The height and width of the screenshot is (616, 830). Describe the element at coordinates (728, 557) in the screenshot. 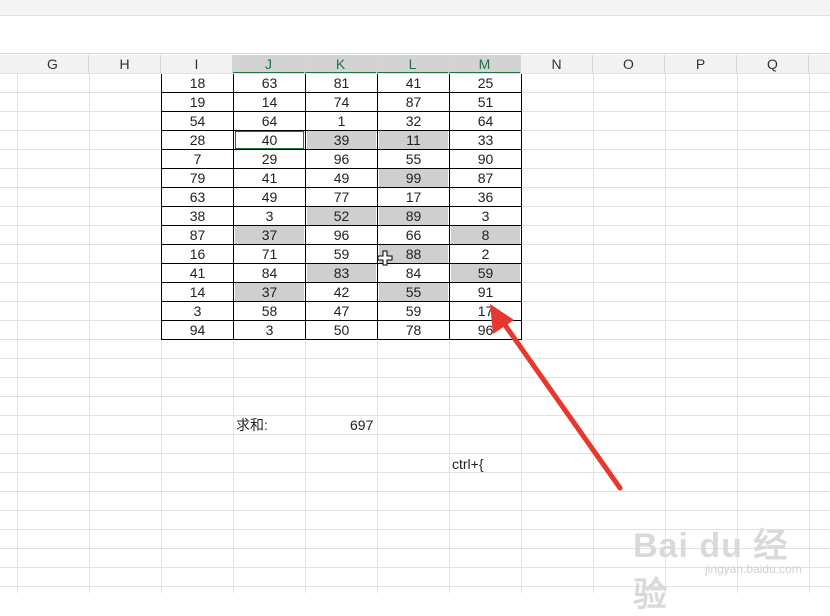

I see `watermark: Bai du 经验 jingyan.baidu.com` at that location.